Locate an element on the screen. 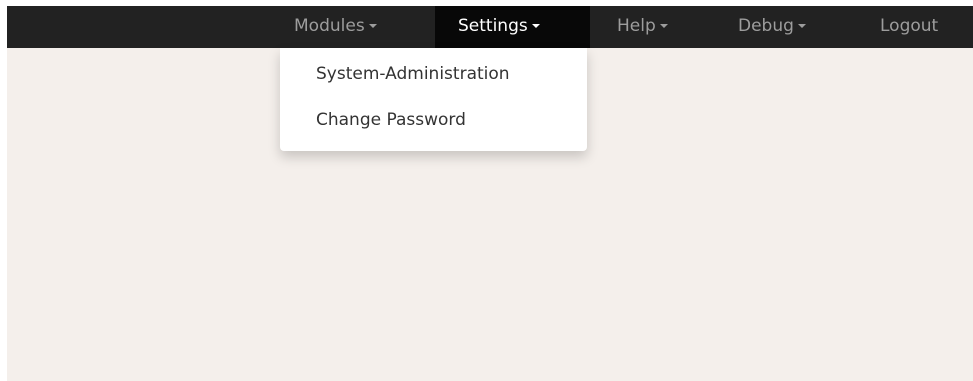 This screenshot has width=973, height=381. nav-modules-dropdown: Modules is located at coordinates (358, 27).